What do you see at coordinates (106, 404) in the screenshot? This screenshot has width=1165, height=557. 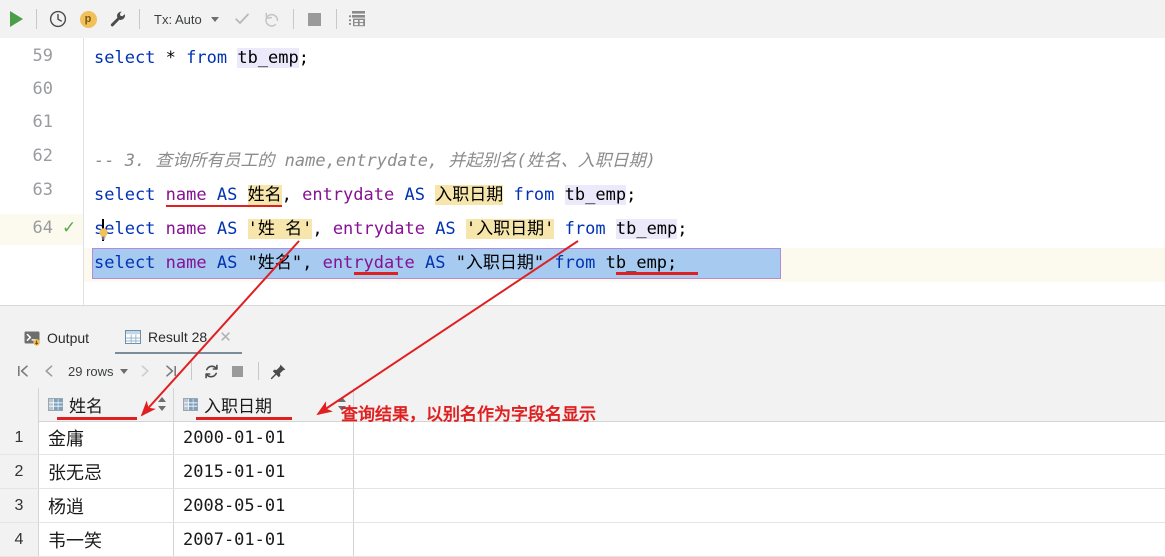 I see `column-header-name: 姓名` at bounding box center [106, 404].